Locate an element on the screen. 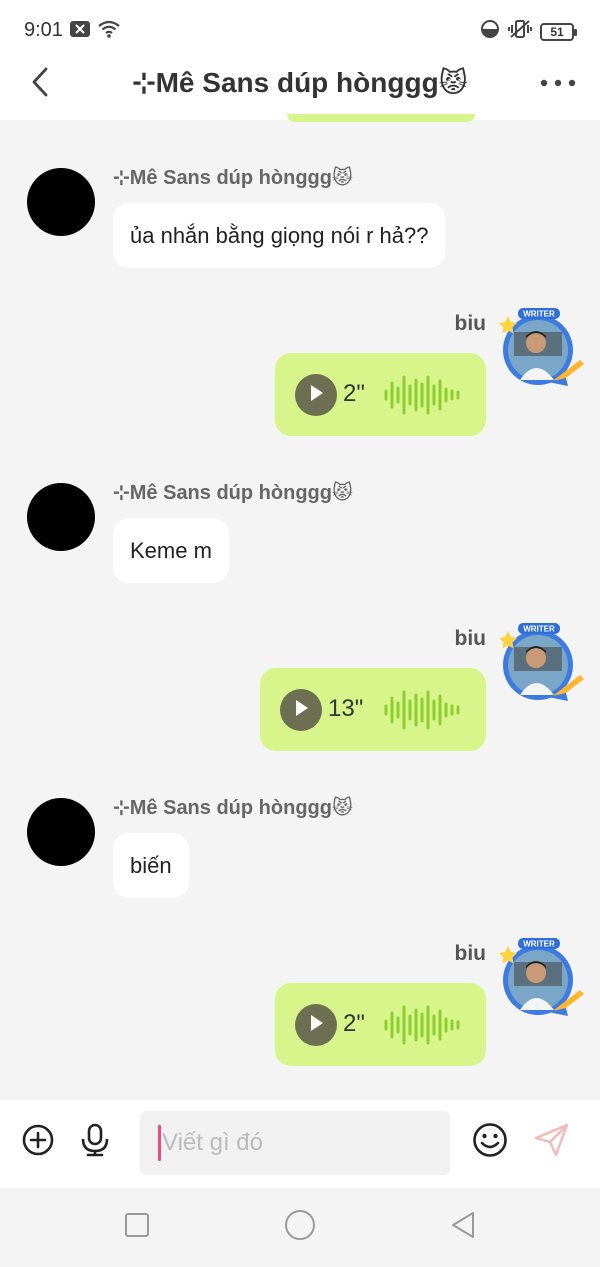 The width and height of the screenshot is (600, 1267). emoji-button is located at coordinates (490, 1142).